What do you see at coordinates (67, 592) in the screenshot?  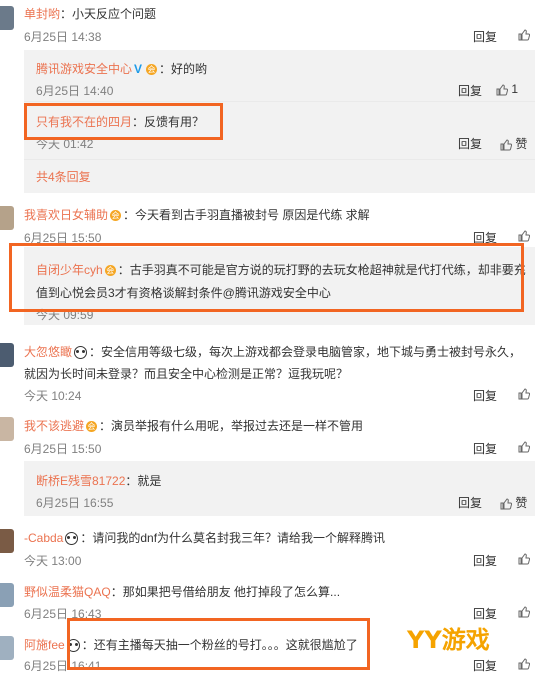 I see `user-name: 野似温柔猫QAQ` at bounding box center [67, 592].